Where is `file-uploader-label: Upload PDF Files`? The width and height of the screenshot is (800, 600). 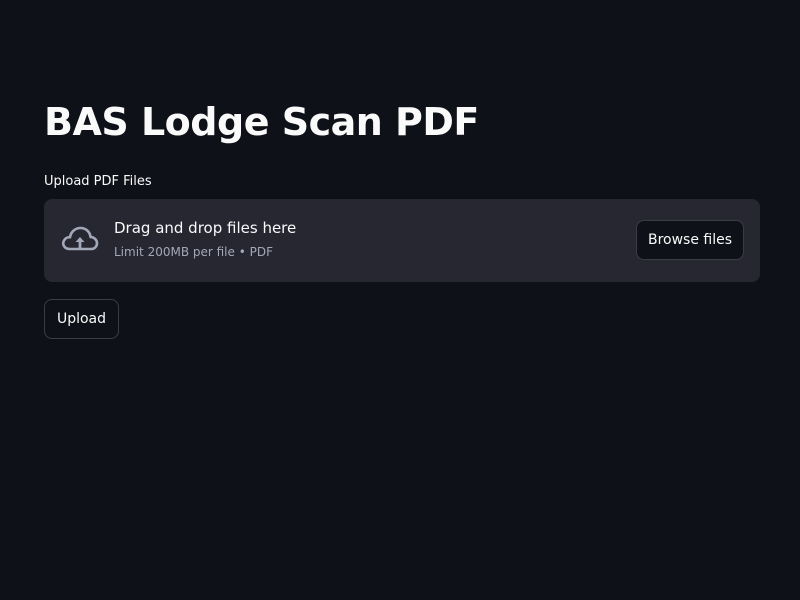 file-uploader-label: Upload PDF Files is located at coordinates (98, 181).